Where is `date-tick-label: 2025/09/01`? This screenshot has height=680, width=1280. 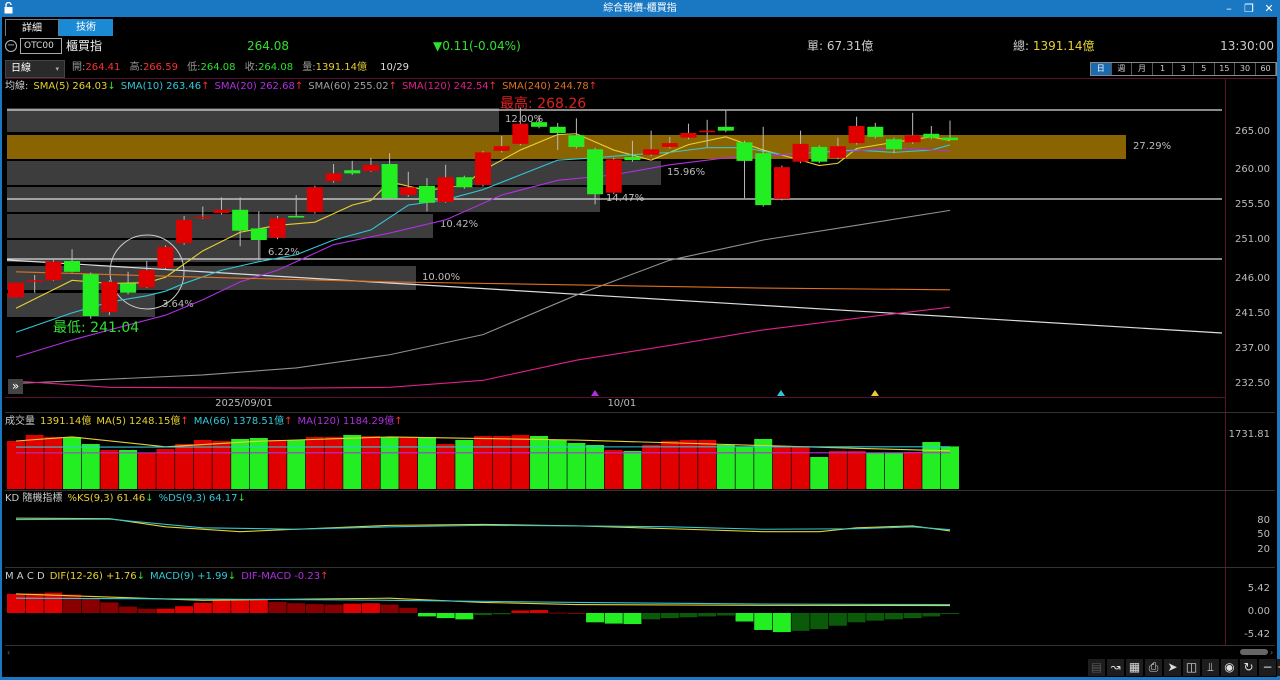
date-tick-label: 2025/09/01 is located at coordinates (244, 403).